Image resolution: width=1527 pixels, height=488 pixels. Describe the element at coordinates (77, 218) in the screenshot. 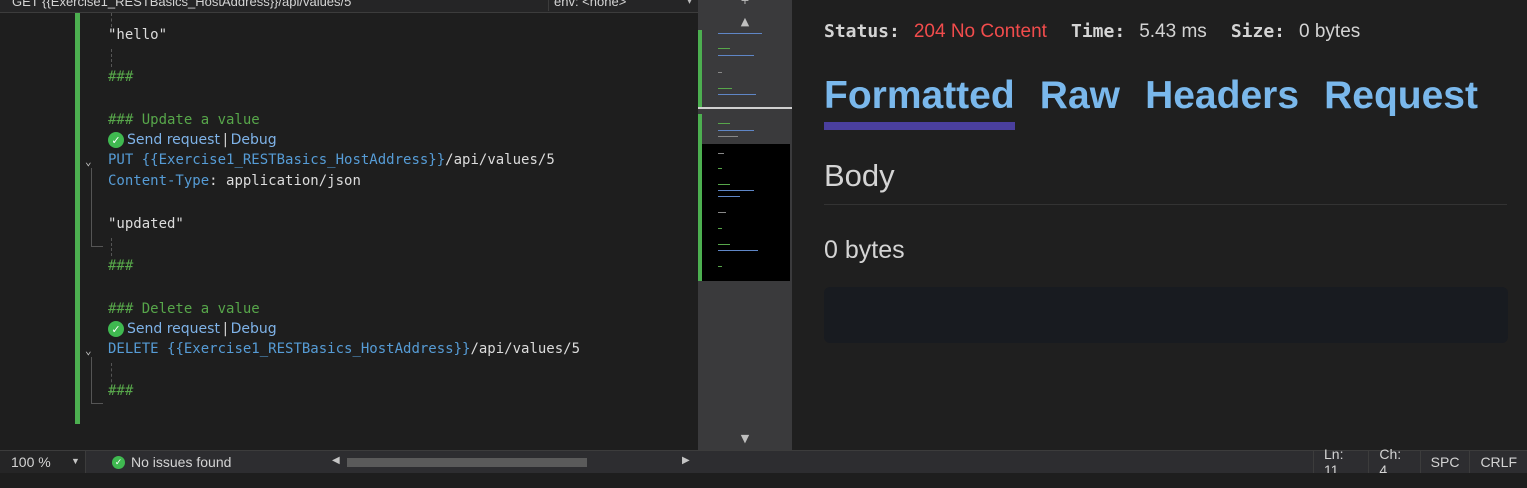

I see `change-margin-indicator` at that location.